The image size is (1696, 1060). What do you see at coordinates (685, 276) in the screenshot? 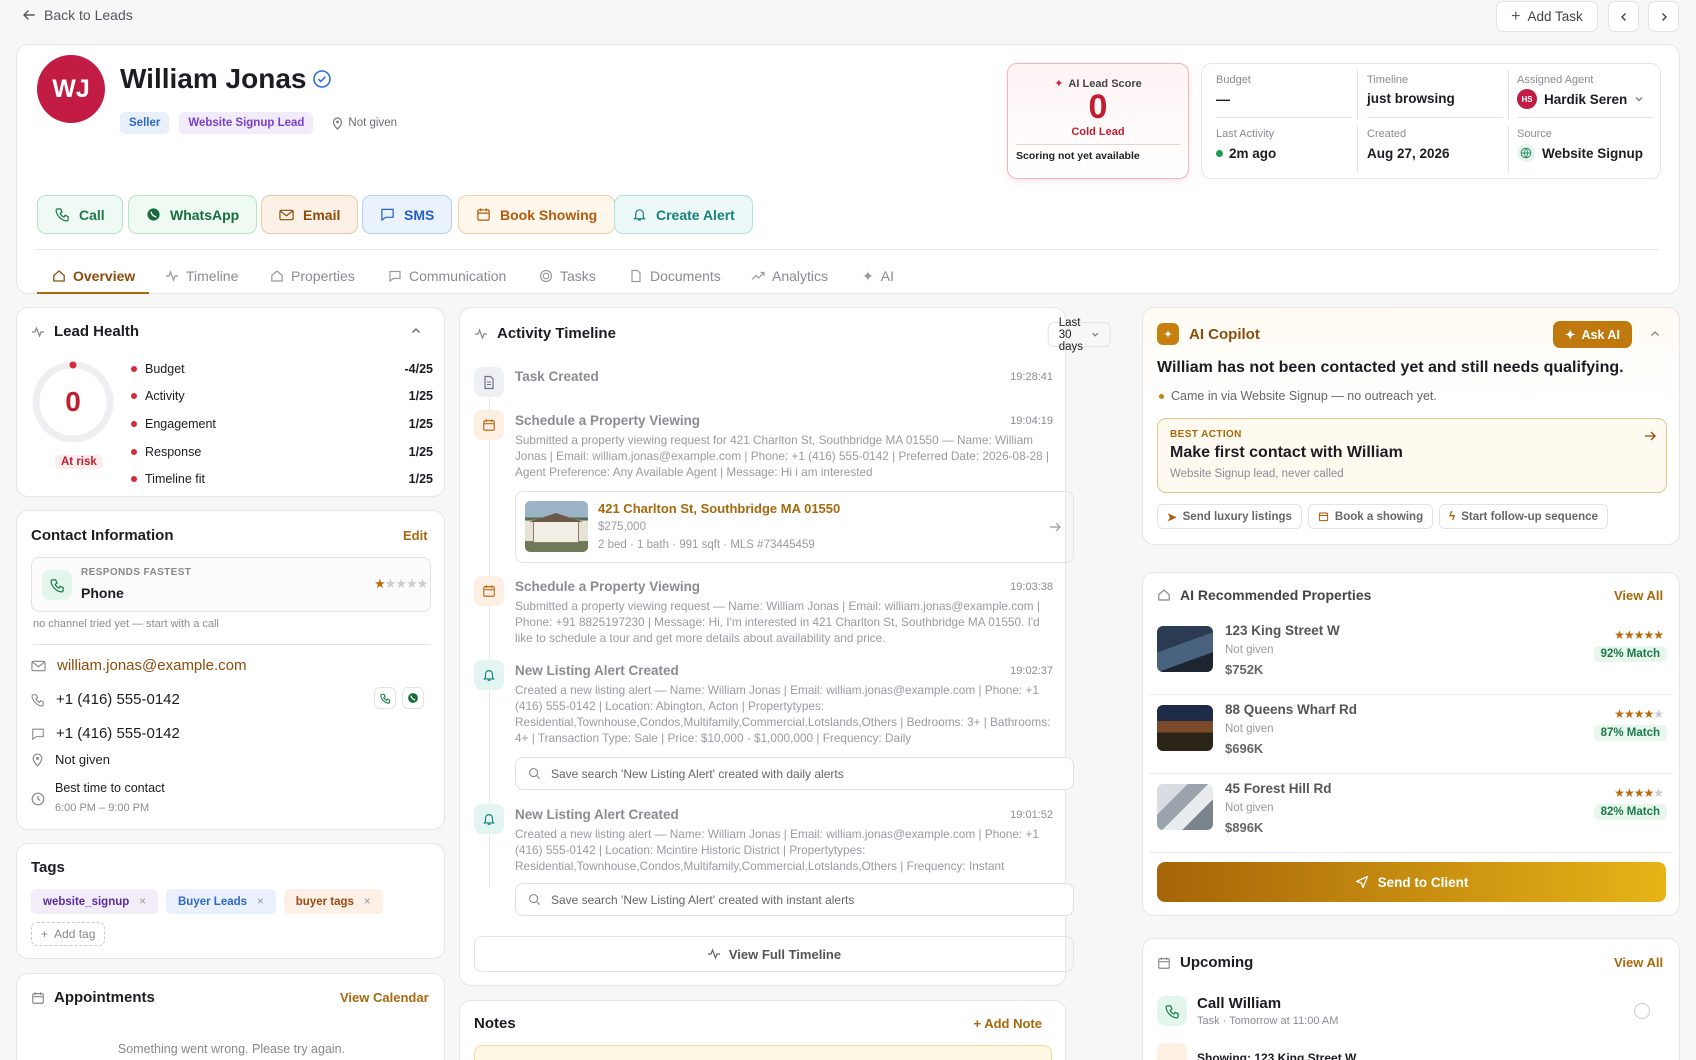
I see `tab-documents-label: Documents` at bounding box center [685, 276].